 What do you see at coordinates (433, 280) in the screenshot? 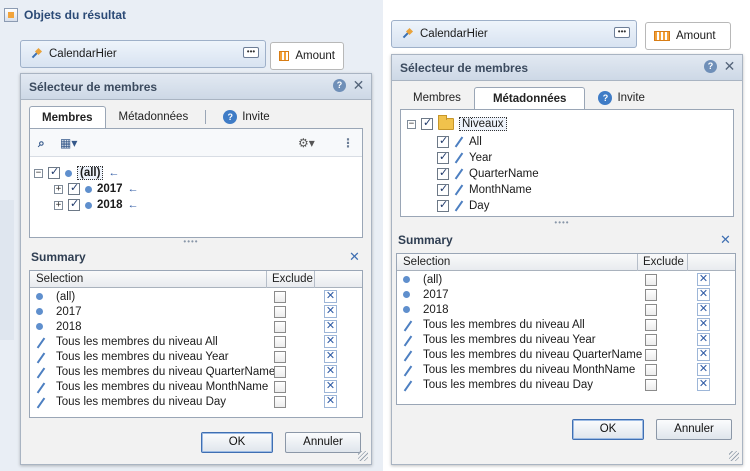
I see `summary-row-label: (all)` at bounding box center [433, 280].